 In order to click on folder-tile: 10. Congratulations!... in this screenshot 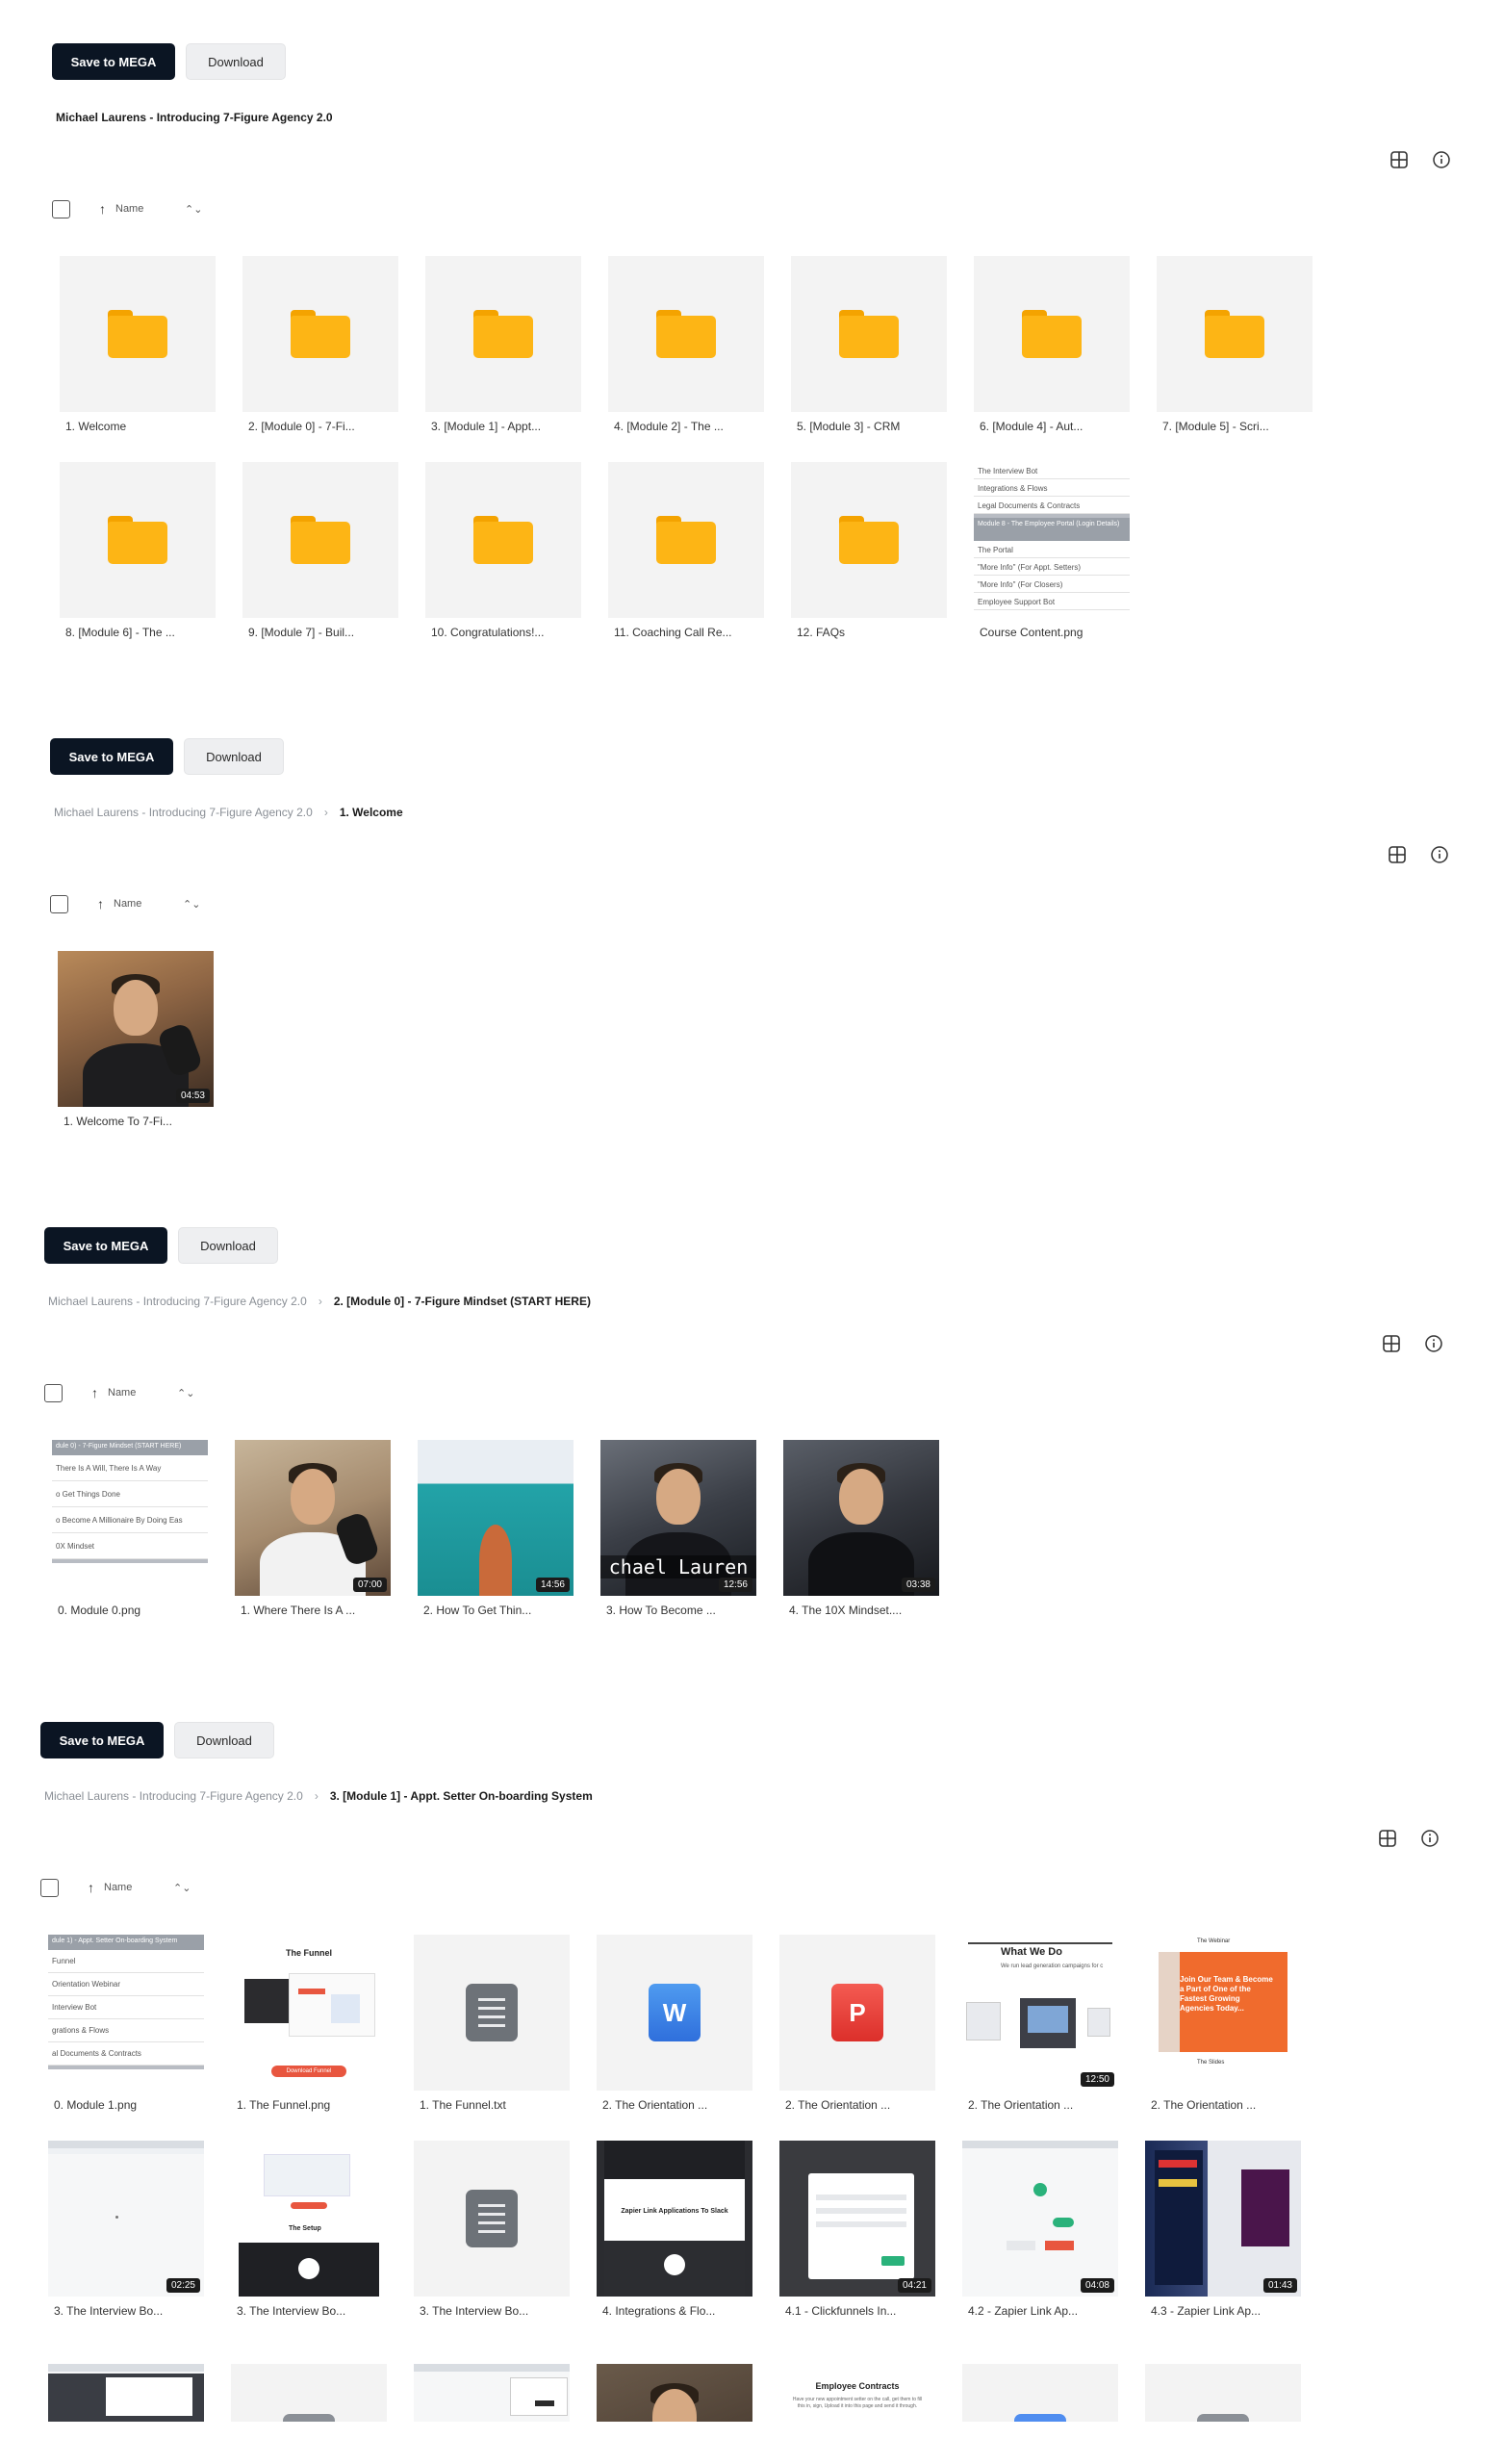, I will do `click(503, 550)`.